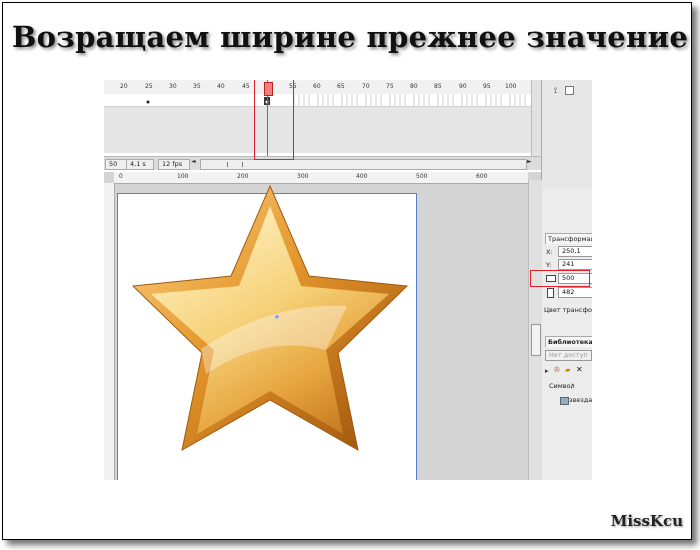 Image resolution: width=700 pixels, height=550 pixels. Describe the element at coordinates (124, 86) in the screenshot. I see `ruler-label: 20` at that location.